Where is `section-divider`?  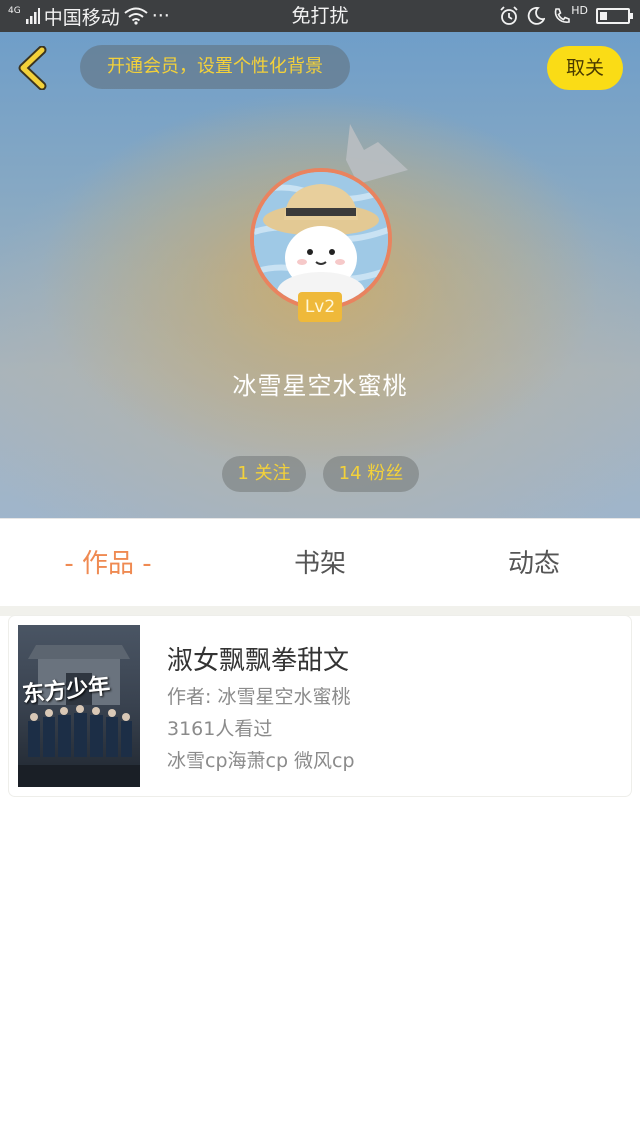 section-divider is located at coordinates (320, 611).